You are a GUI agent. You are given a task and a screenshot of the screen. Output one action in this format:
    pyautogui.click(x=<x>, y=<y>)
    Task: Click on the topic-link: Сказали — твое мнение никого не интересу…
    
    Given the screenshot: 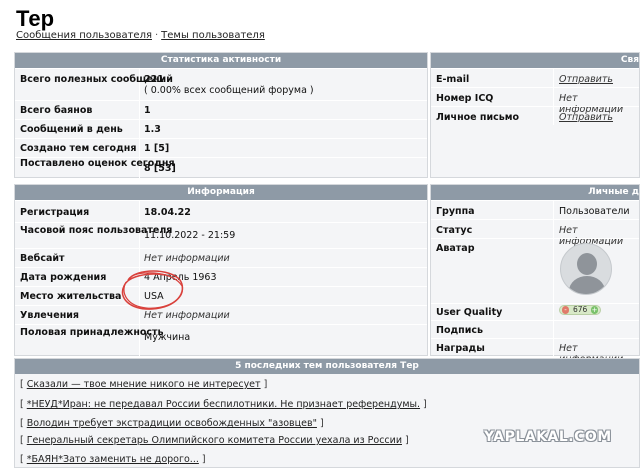 What is the action you would take?
    pyautogui.click(x=144, y=384)
    